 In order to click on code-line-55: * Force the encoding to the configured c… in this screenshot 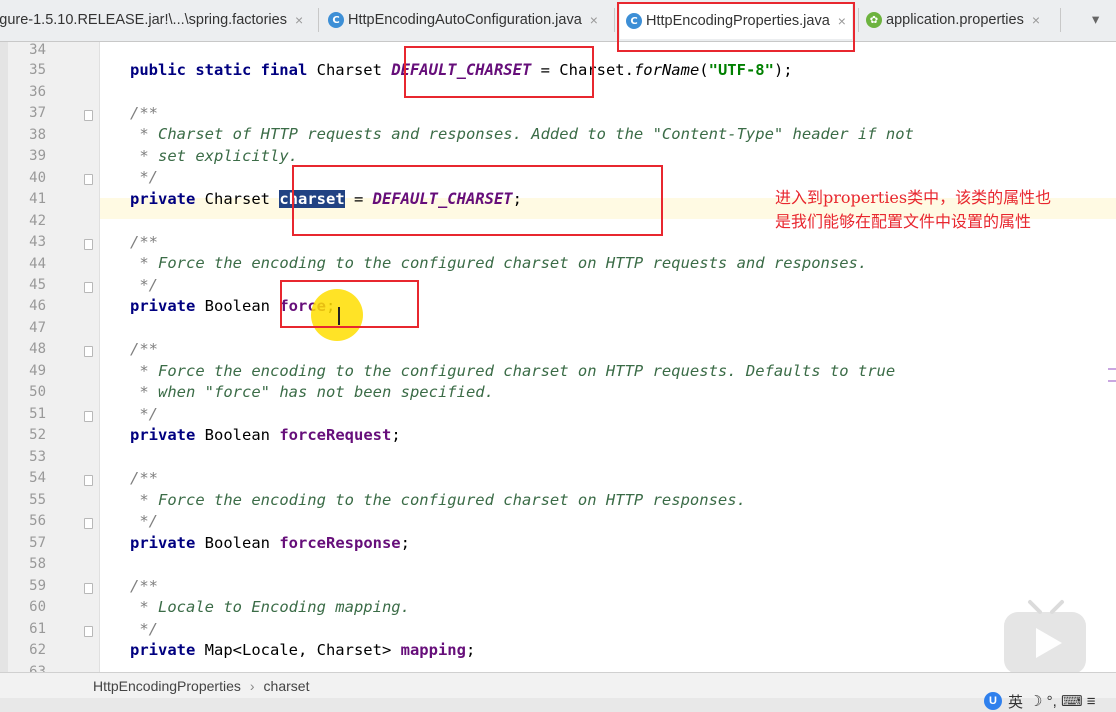, I will do `click(438, 500)`.